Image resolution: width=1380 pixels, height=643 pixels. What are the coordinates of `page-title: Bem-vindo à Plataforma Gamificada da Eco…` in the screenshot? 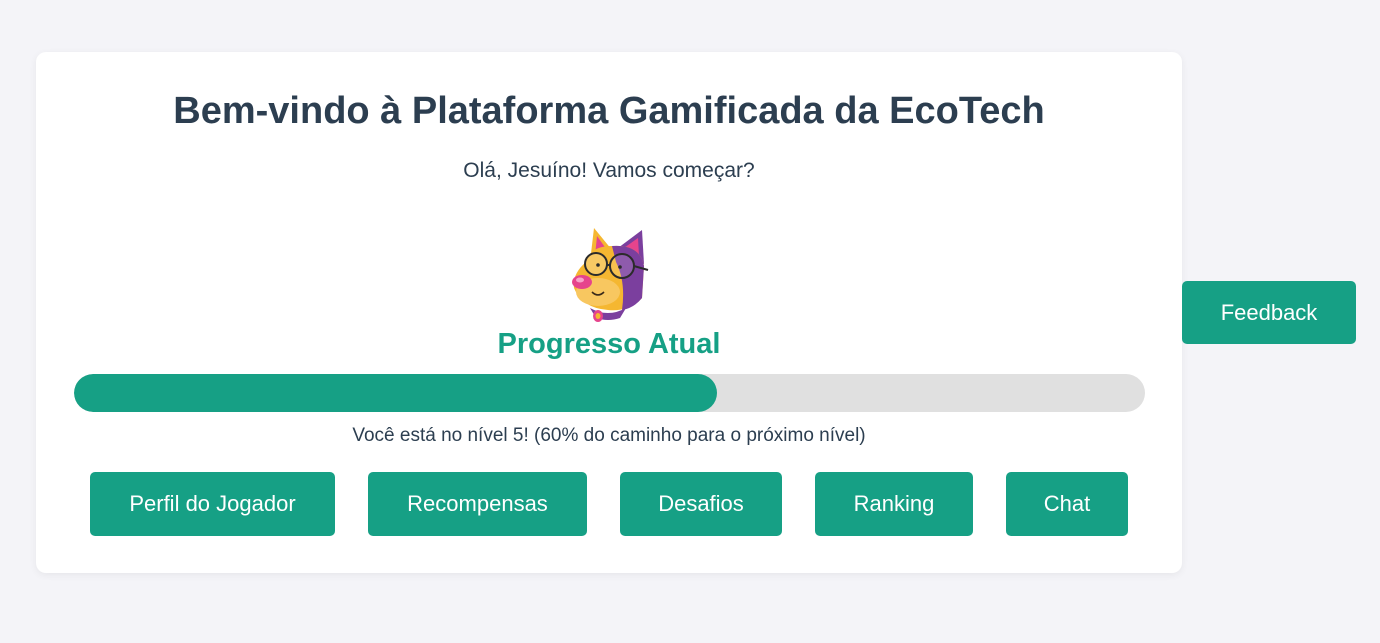 It's located at (609, 111).